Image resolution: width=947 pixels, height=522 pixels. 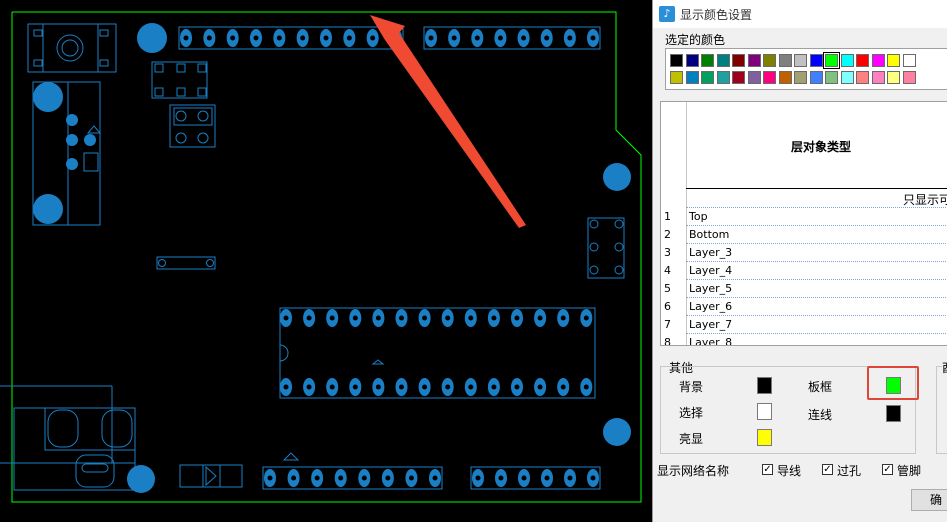 I want to click on pin-label: 管脚, so click(x=909, y=471).